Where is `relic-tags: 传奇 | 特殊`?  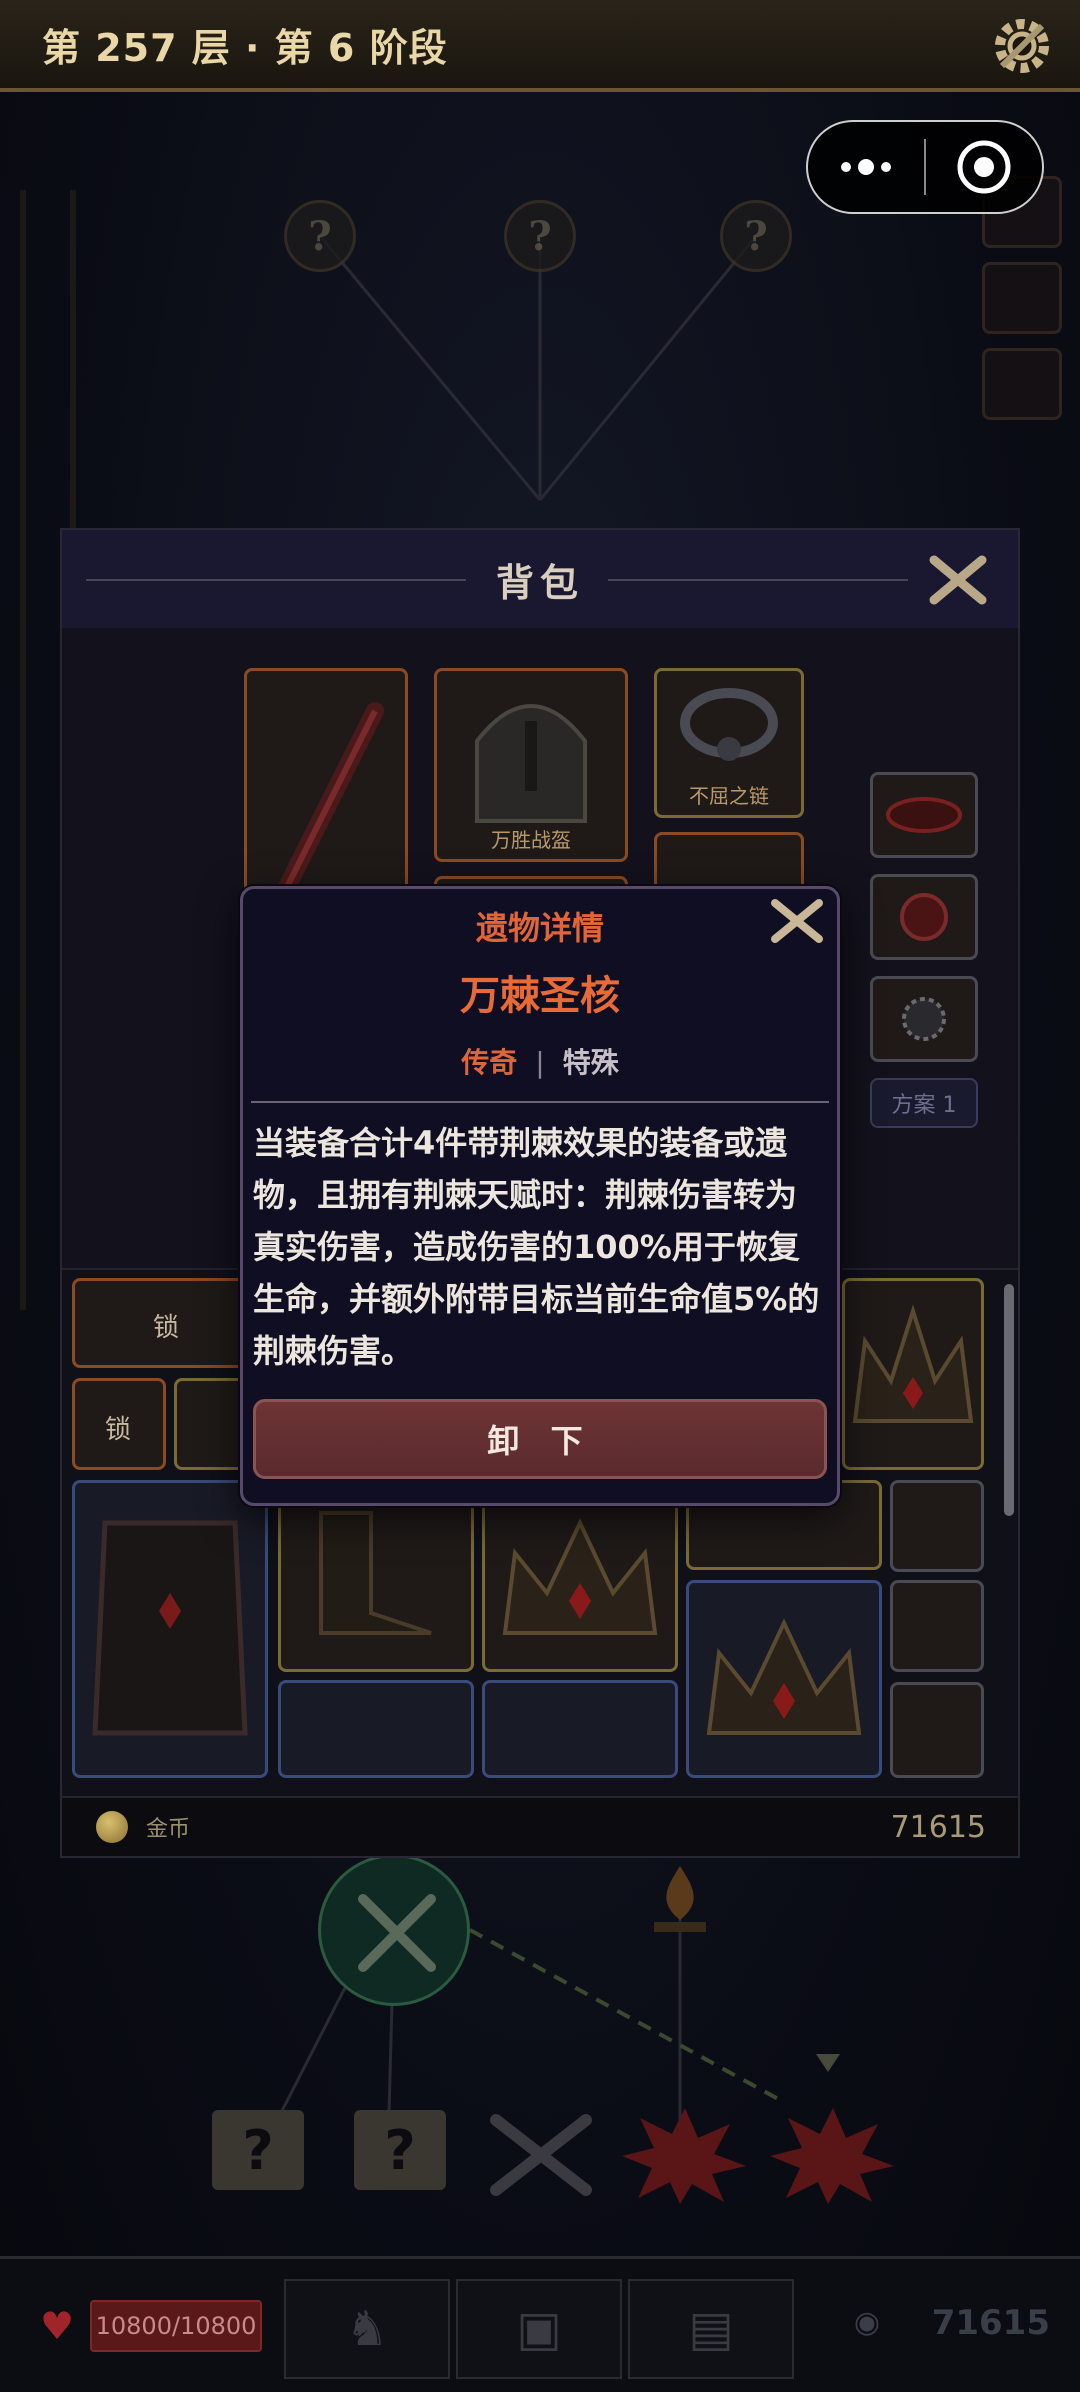
relic-tags: 传奇 | 特殊 is located at coordinates (540, 1061).